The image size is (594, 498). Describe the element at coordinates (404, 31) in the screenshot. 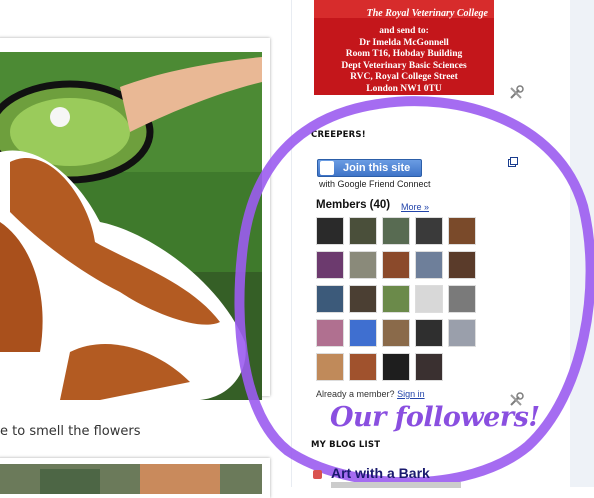

I see `address-line: and send to:` at that location.